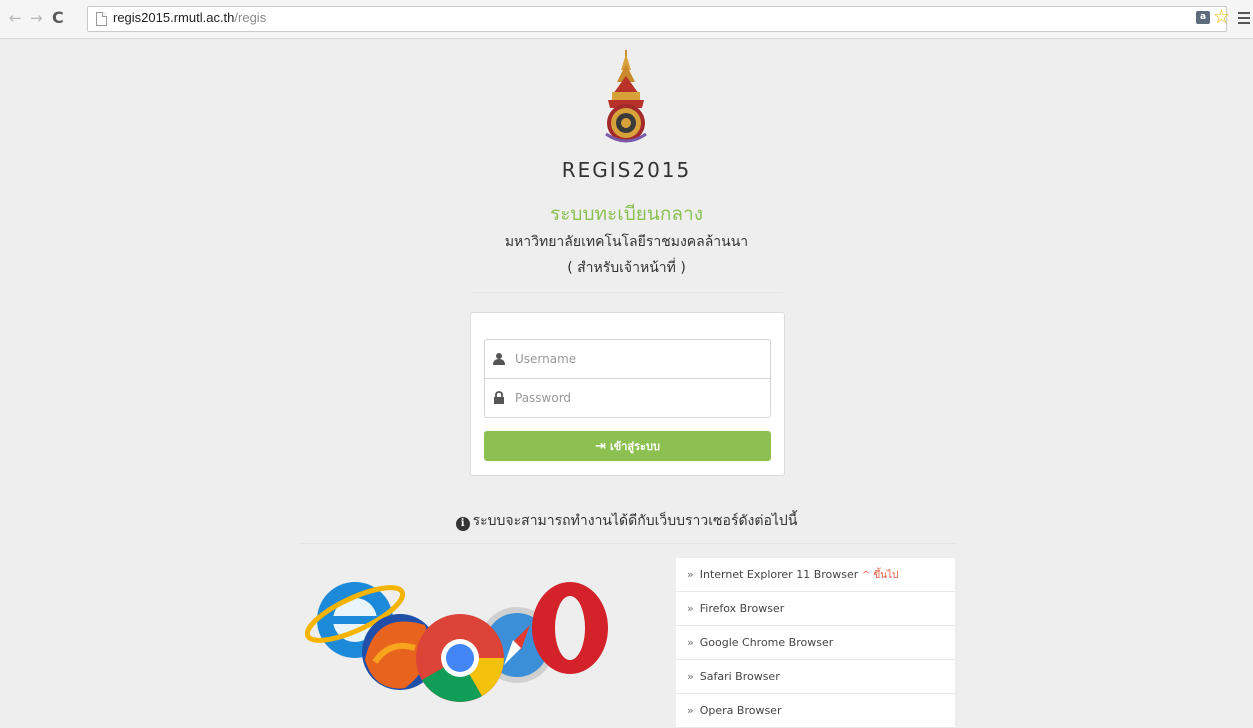 Image resolution: width=1253 pixels, height=728 pixels. What do you see at coordinates (739, 676) in the screenshot?
I see `browser-name: Safari Browser` at bounding box center [739, 676].